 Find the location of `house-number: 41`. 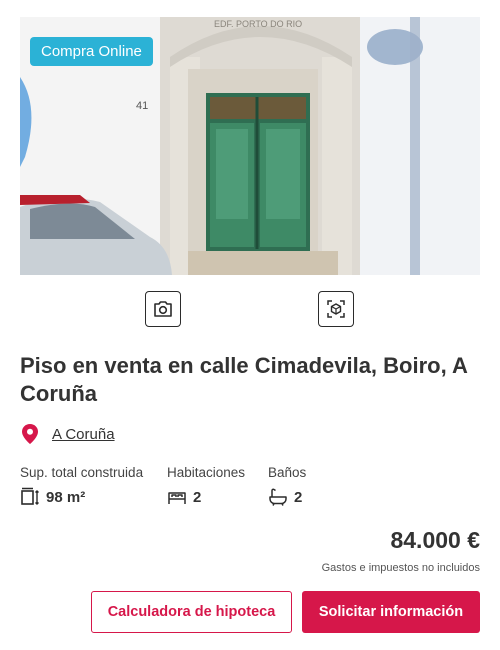

house-number: 41 is located at coordinates (142, 106).